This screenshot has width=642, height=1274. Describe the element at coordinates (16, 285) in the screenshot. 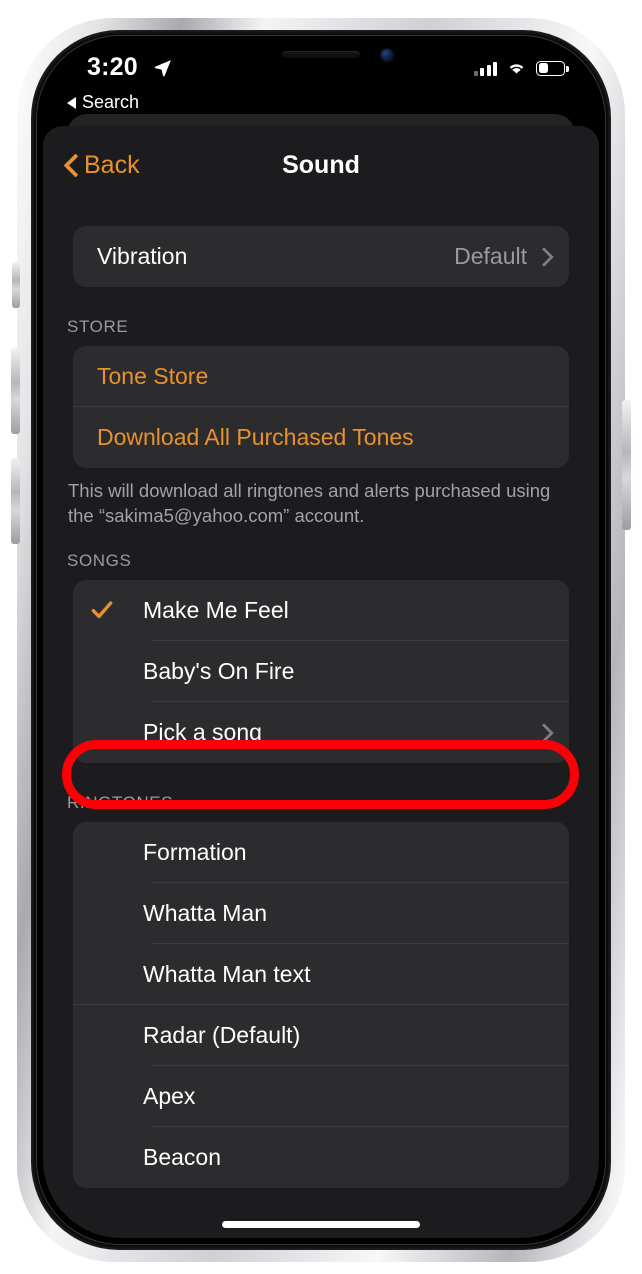

I see `mute-switch-button` at that location.